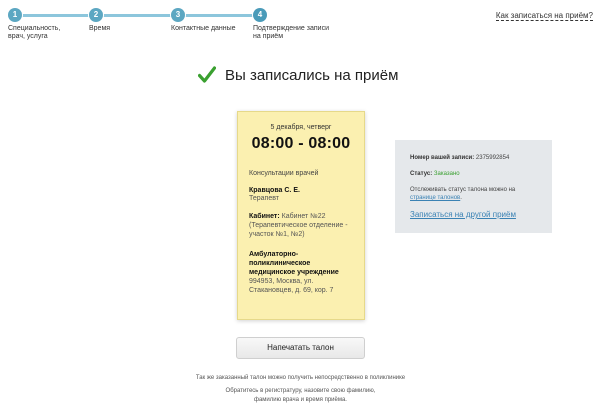 The width and height of the screenshot is (601, 410). I want to click on progress-track, so click(138, 15).